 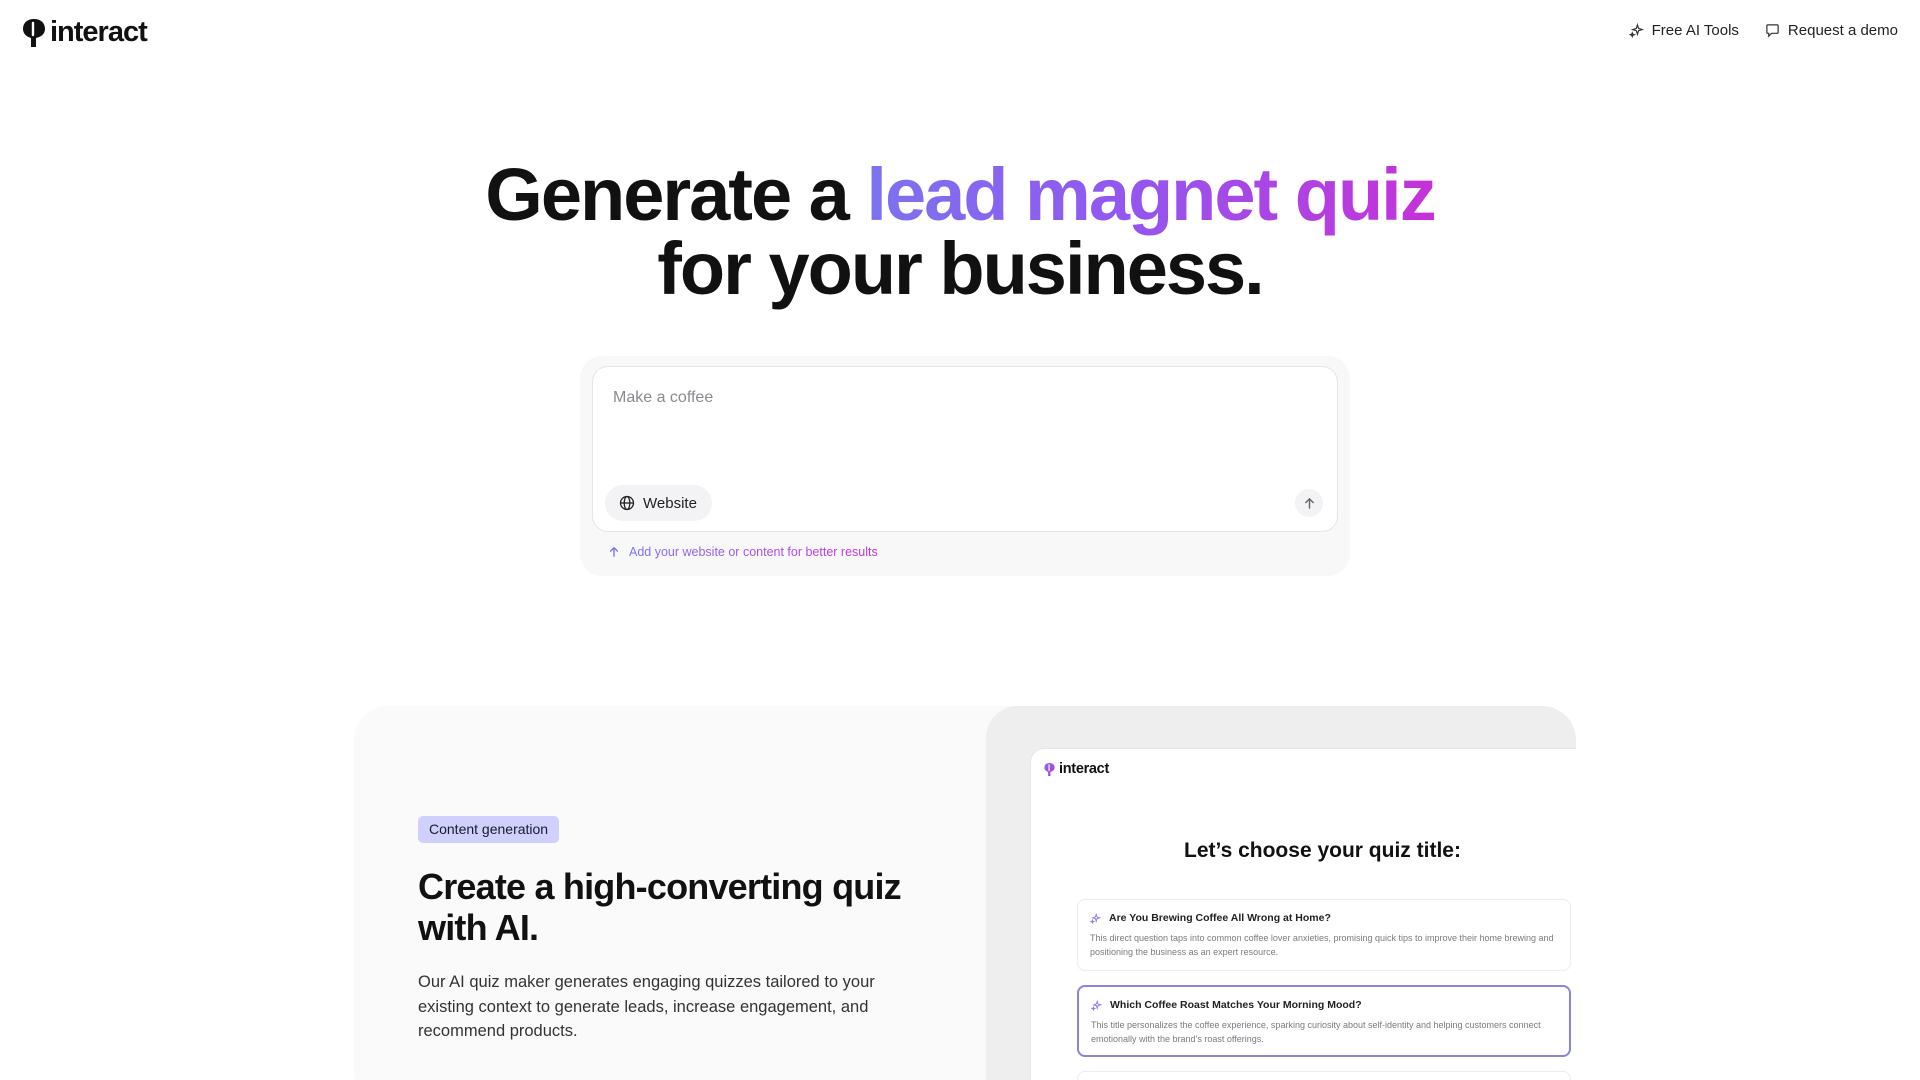 What do you see at coordinates (1763, 30) in the screenshot?
I see `top-nav: Free AI Tools Request a demo` at bounding box center [1763, 30].